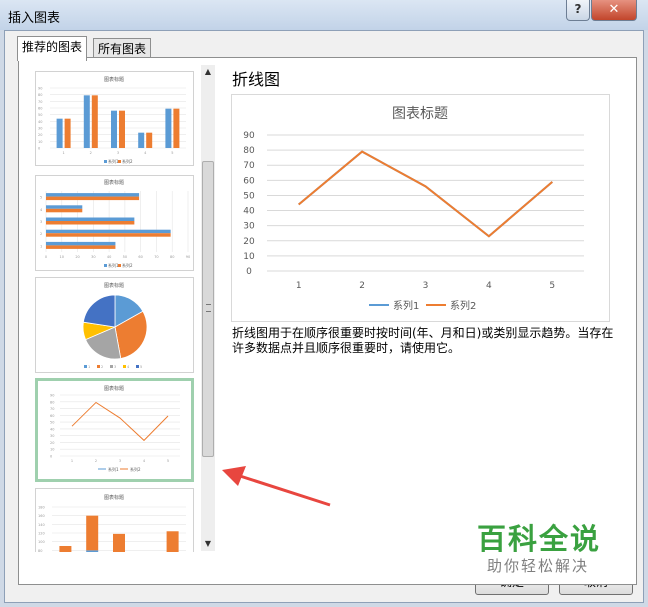 This screenshot has height=607, width=648. I want to click on red-arrow-annotation, so click(276, 486).